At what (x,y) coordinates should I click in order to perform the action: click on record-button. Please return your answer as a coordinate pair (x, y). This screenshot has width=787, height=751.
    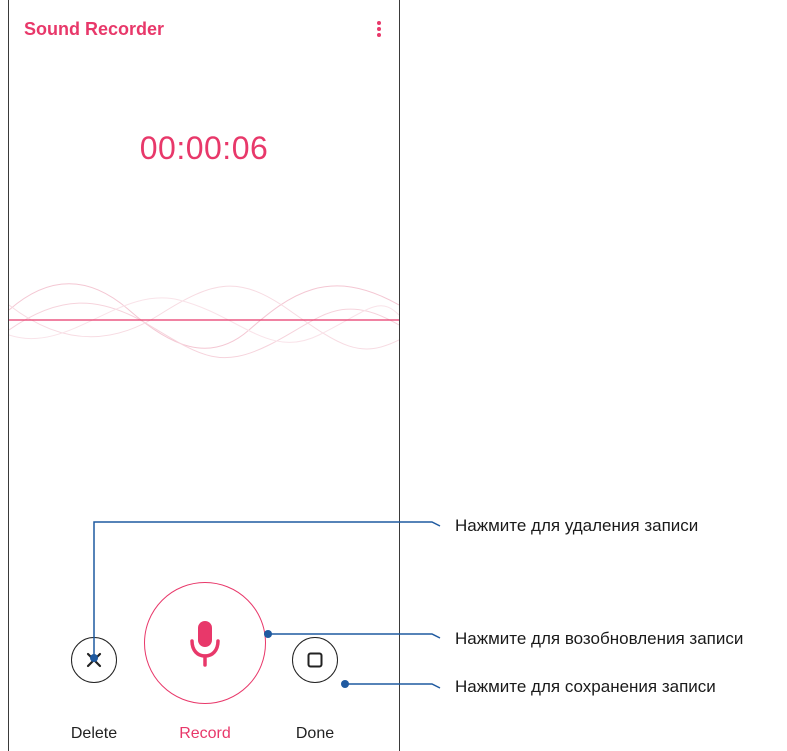
    Looking at the image, I should click on (205, 643).